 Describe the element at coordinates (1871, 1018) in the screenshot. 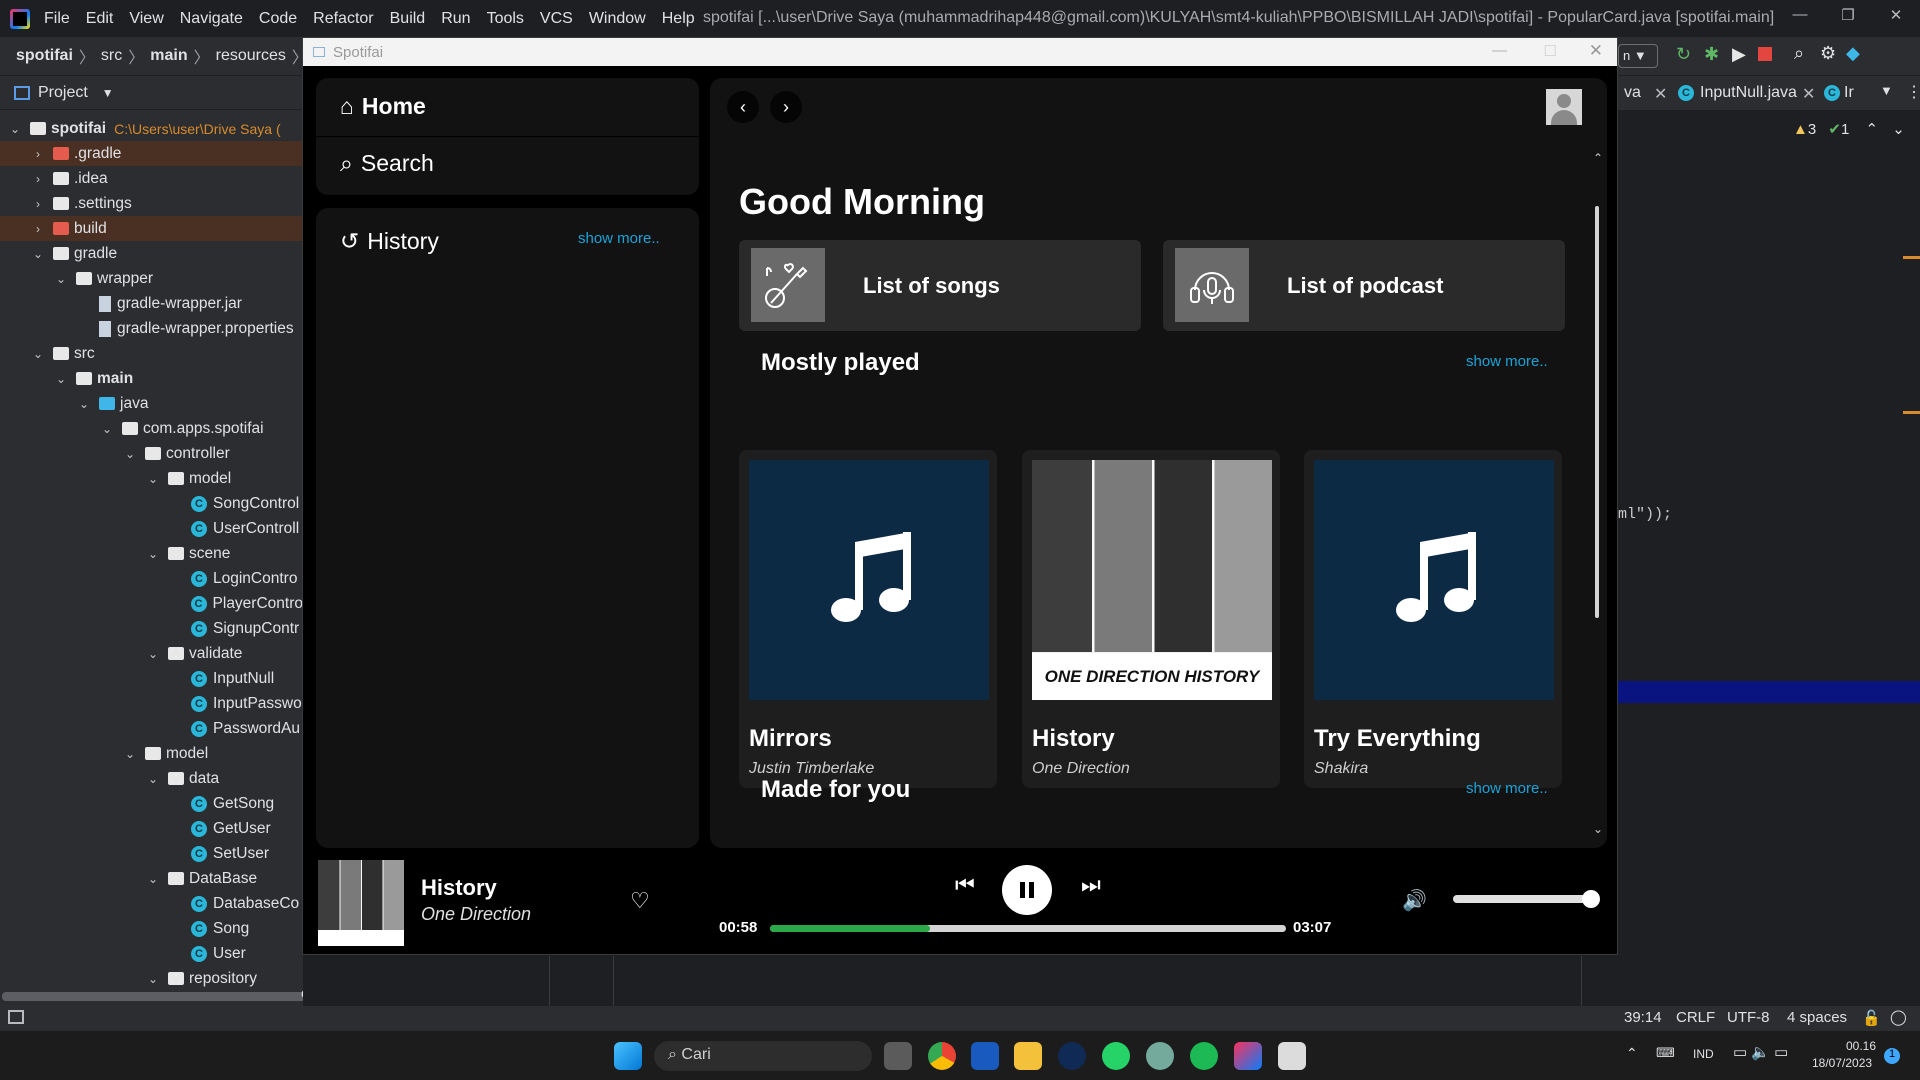

I see `lock-icon: 🔓` at that location.